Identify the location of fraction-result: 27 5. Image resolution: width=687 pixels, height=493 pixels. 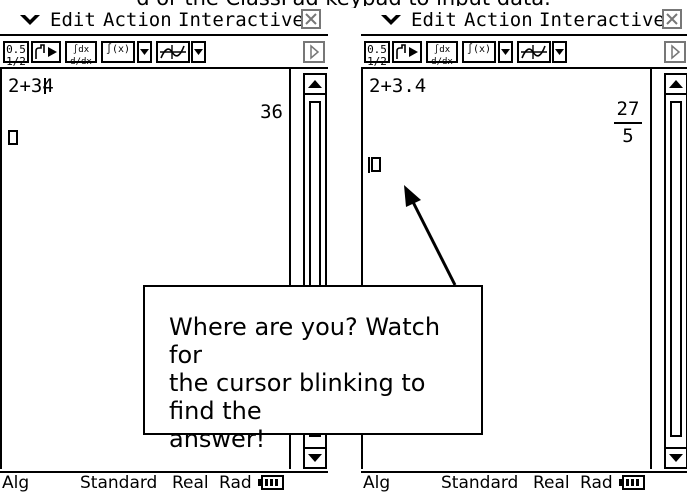
(628, 123).